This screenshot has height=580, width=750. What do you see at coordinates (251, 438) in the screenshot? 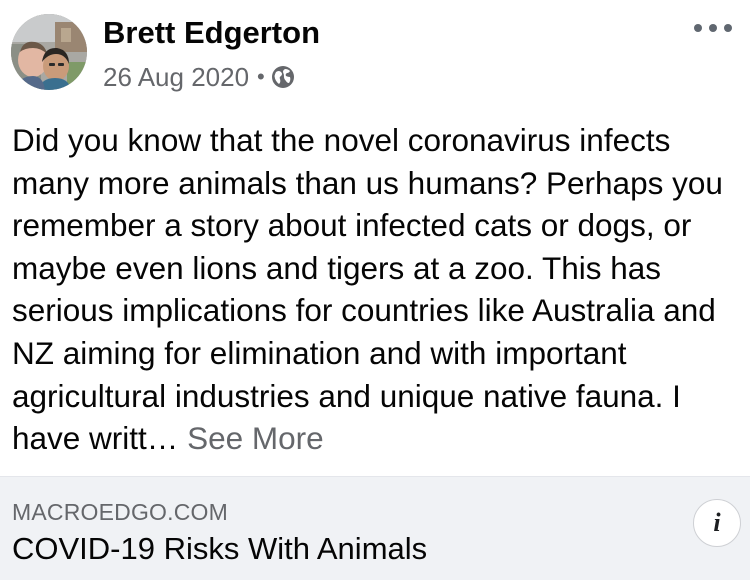
I see `see-more-link: See More` at bounding box center [251, 438].